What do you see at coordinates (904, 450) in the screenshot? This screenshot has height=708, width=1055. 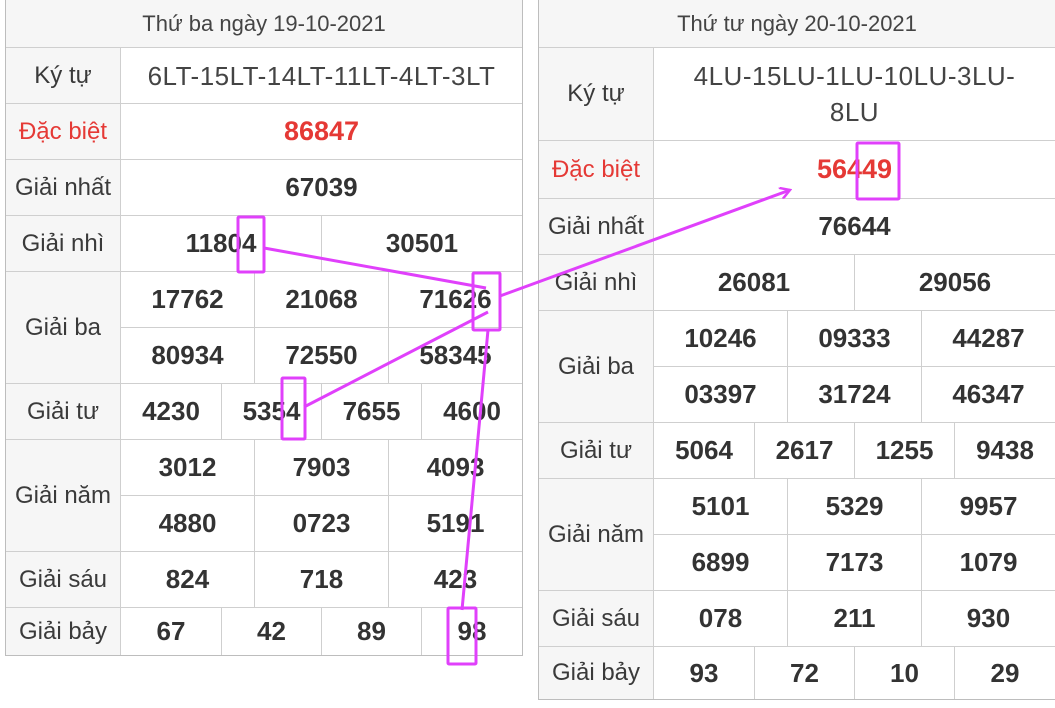 I see `giai-tu-value: 1255` at bounding box center [904, 450].